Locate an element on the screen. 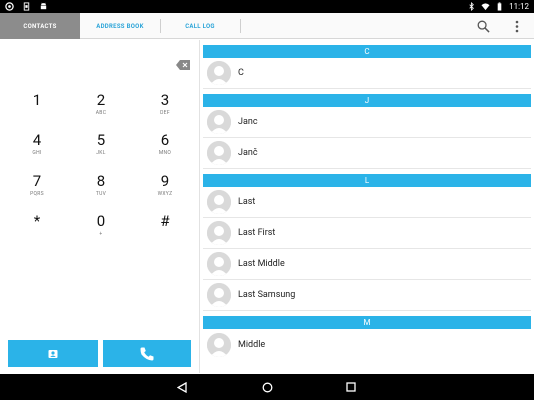 The width and height of the screenshot is (534, 400). contact-row: Middle is located at coordinates (367, 344).